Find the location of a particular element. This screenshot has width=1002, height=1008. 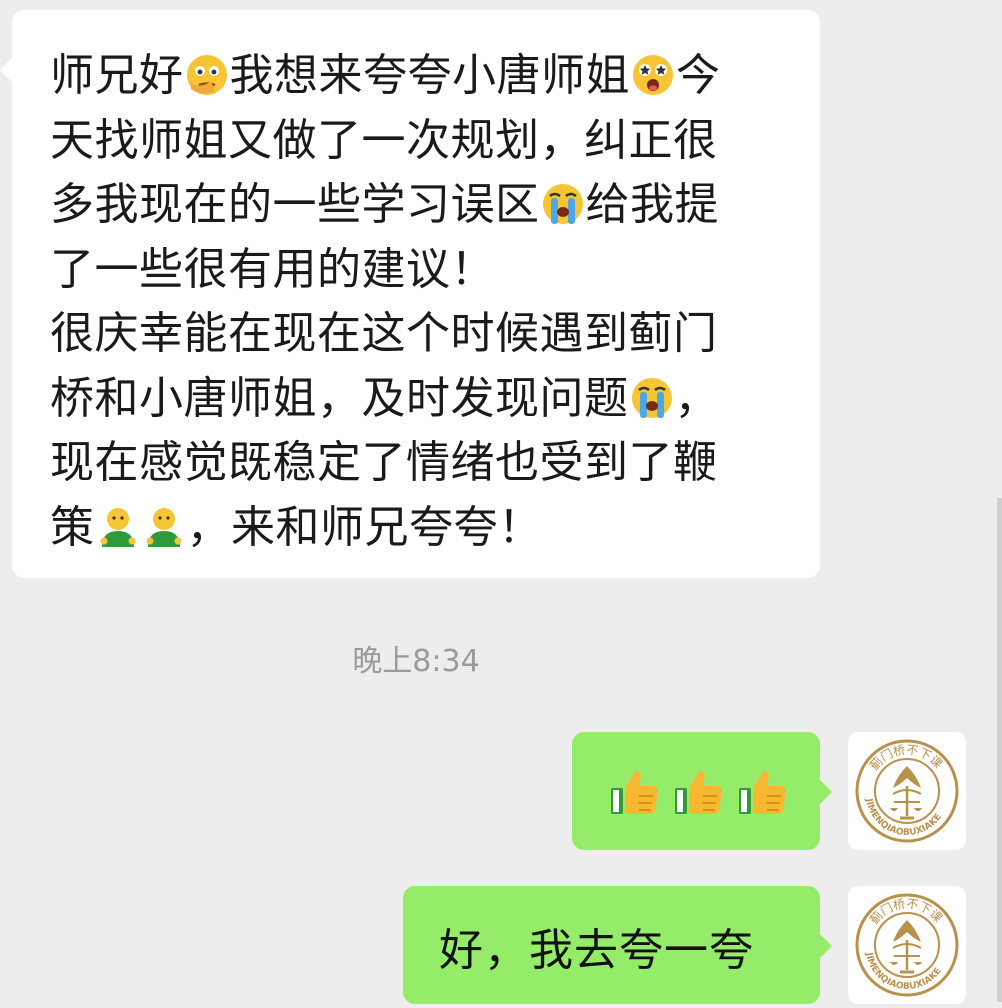

message-text-segment: ， is located at coordinates (696, 398).